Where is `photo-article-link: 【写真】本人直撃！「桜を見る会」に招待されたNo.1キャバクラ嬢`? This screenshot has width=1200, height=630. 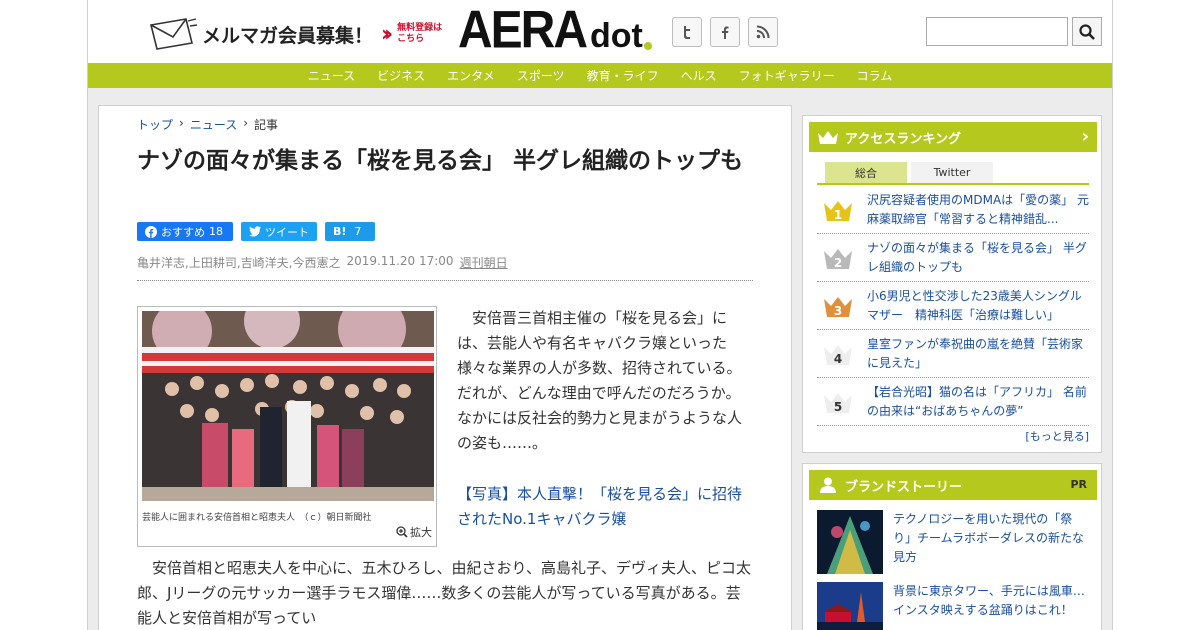 photo-article-link: 【写真】本人直撃！「桜を見る会」に招待されたNo.1キャバクラ嬢 is located at coordinates (606, 507).